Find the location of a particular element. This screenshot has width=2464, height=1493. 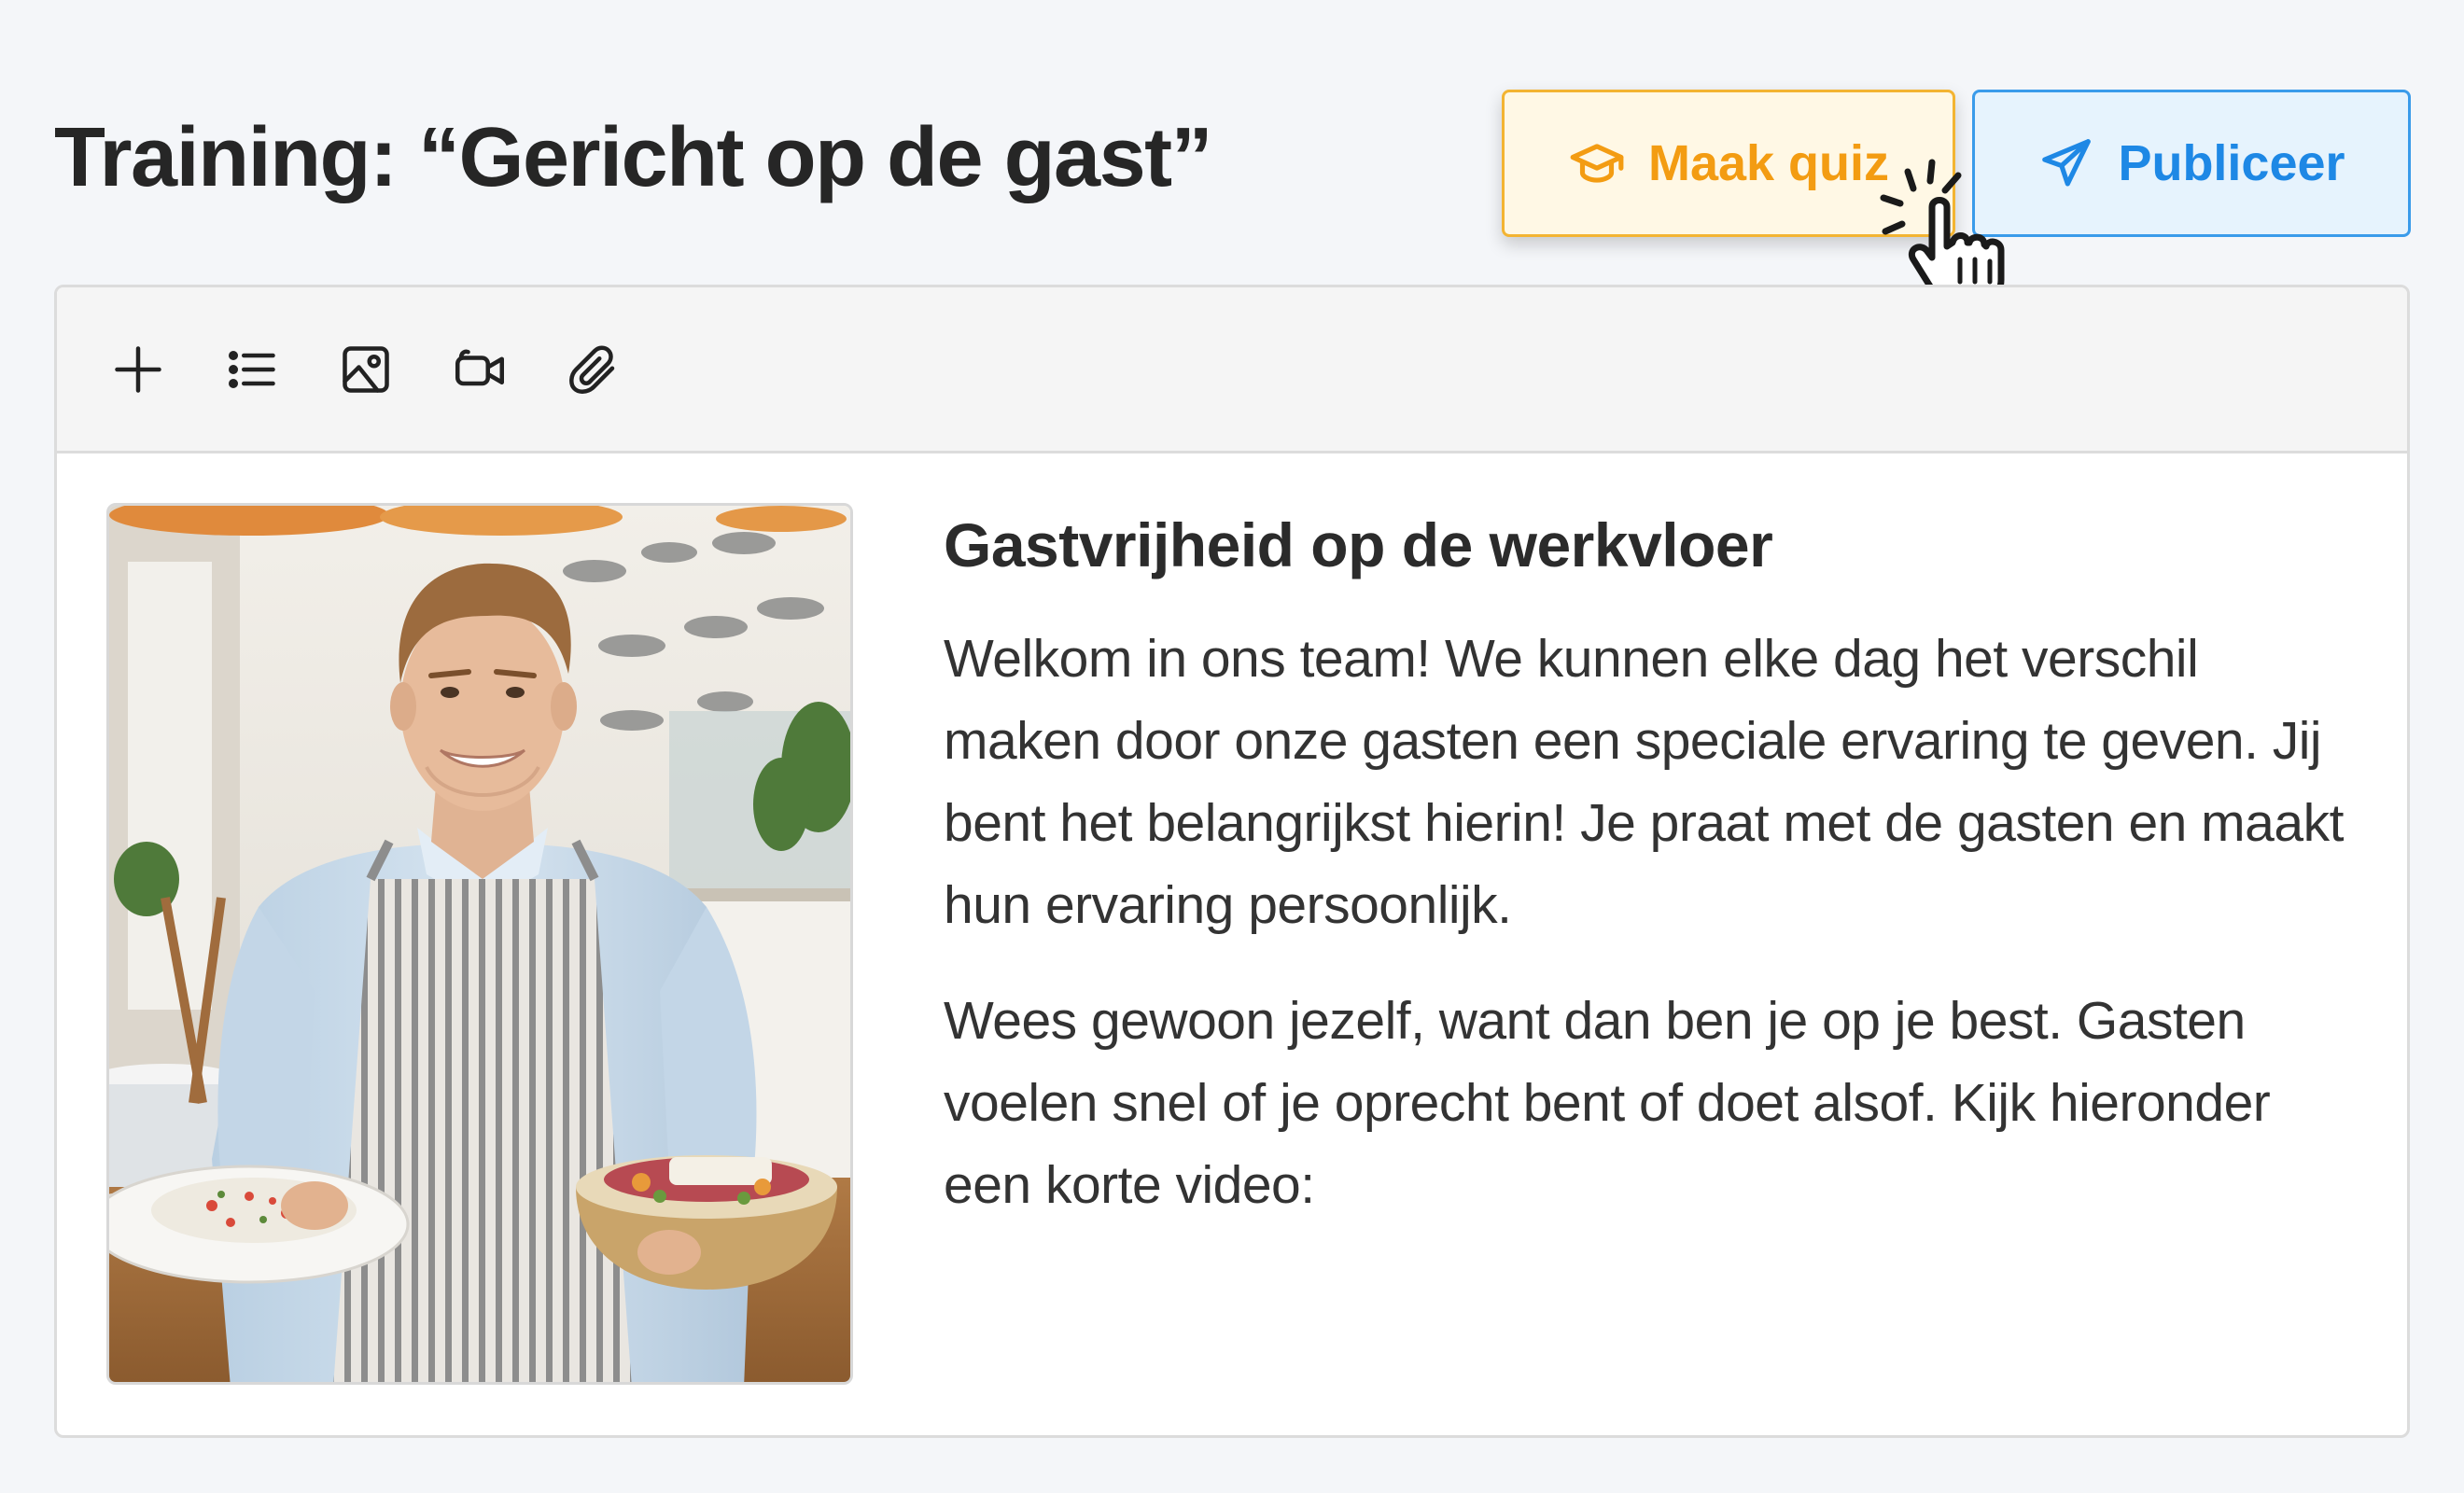

attach-file-button is located at coordinates (593, 370).